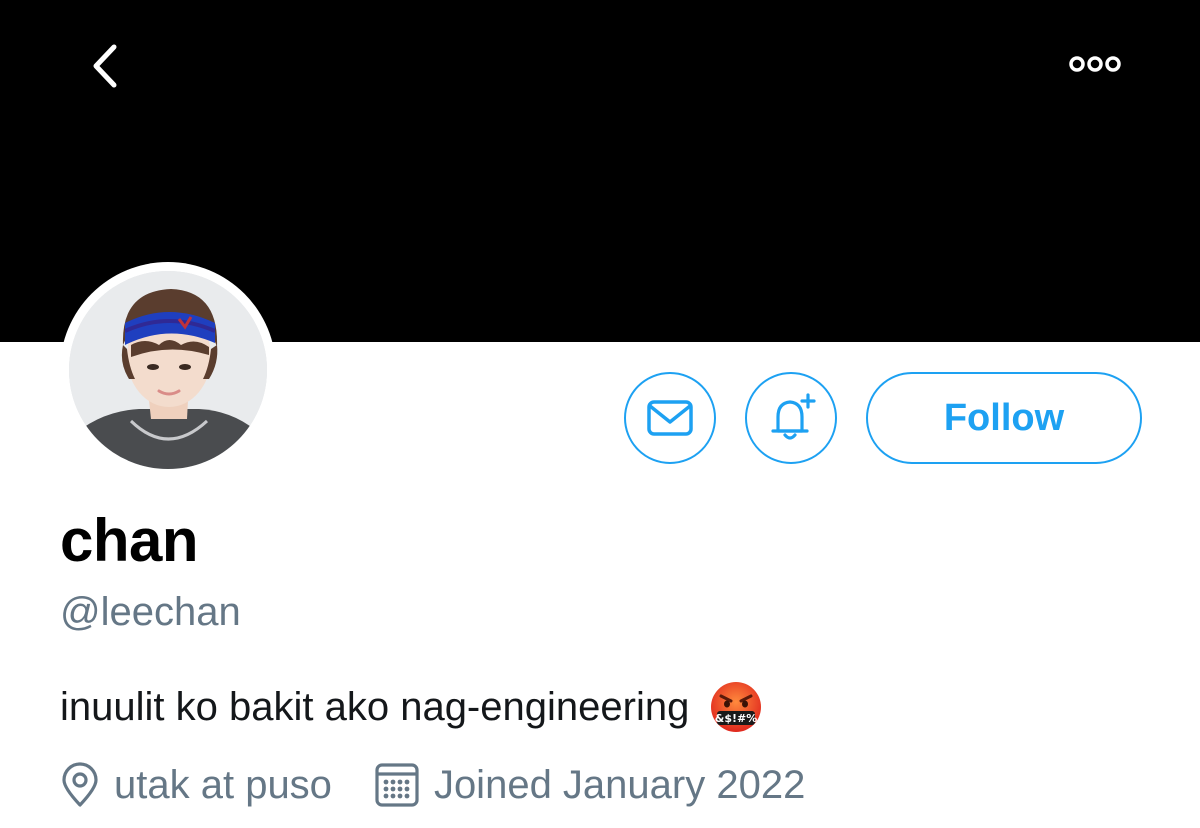 This screenshot has width=1200, height=828. I want to click on follow-button: Follow, so click(1004, 418).